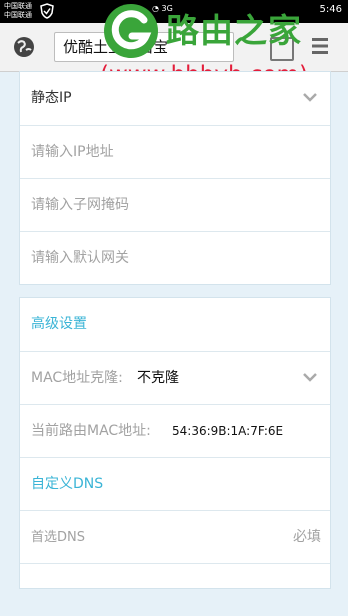  What do you see at coordinates (91, 431) in the screenshot?
I see `current-mac-label: 当前路由MAC地址:` at bounding box center [91, 431].